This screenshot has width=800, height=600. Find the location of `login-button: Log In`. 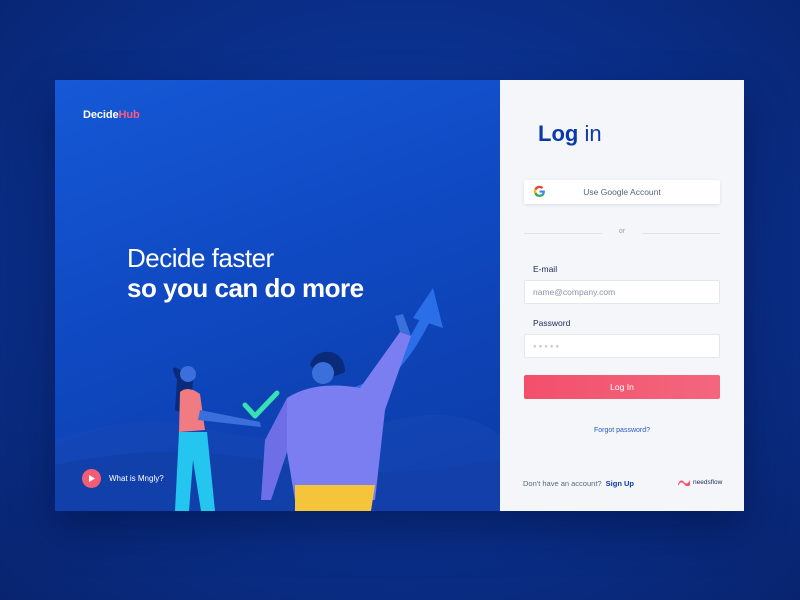

login-button: Log In is located at coordinates (622, 387).